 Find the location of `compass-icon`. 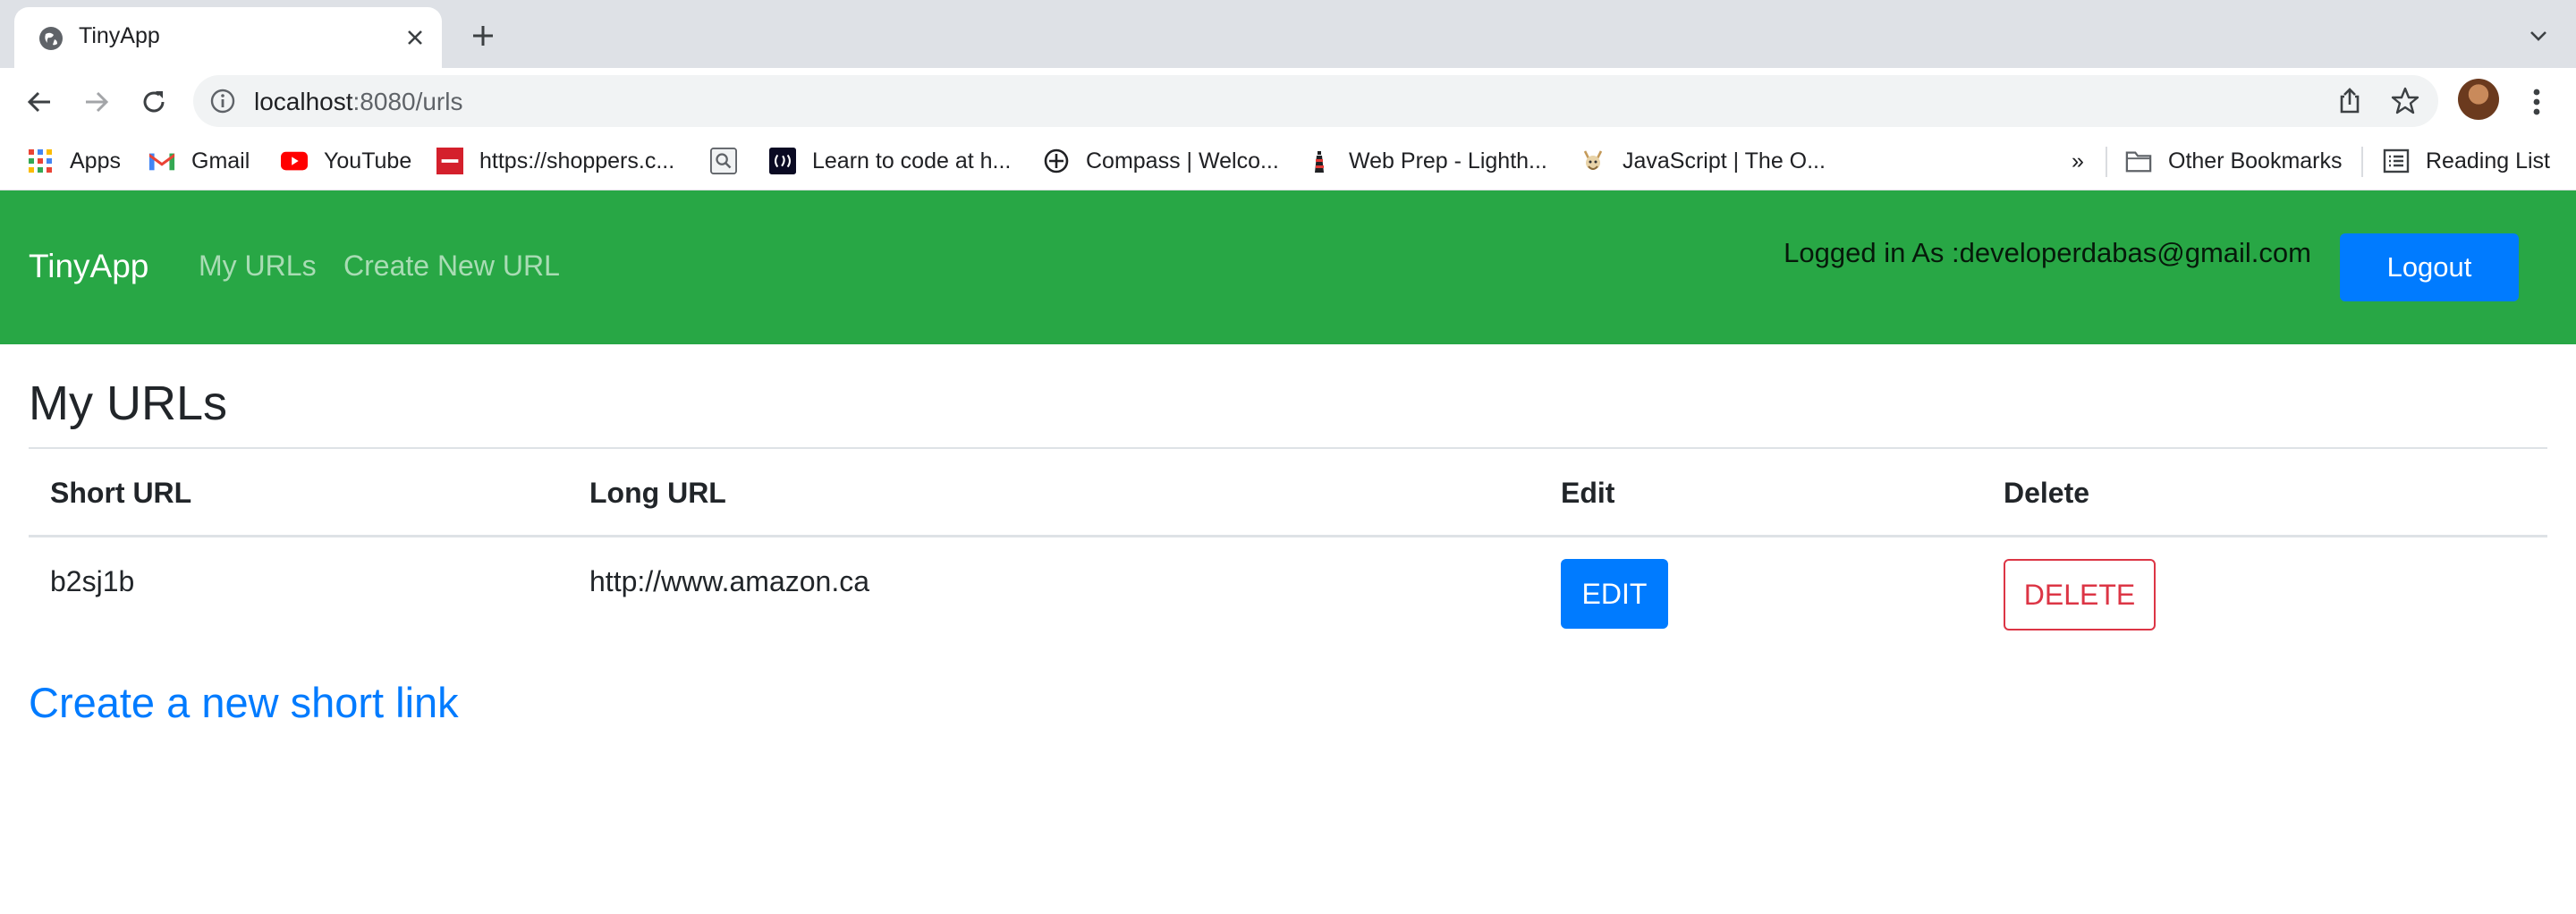

compass-icon is located at coordinates (1056, 161).